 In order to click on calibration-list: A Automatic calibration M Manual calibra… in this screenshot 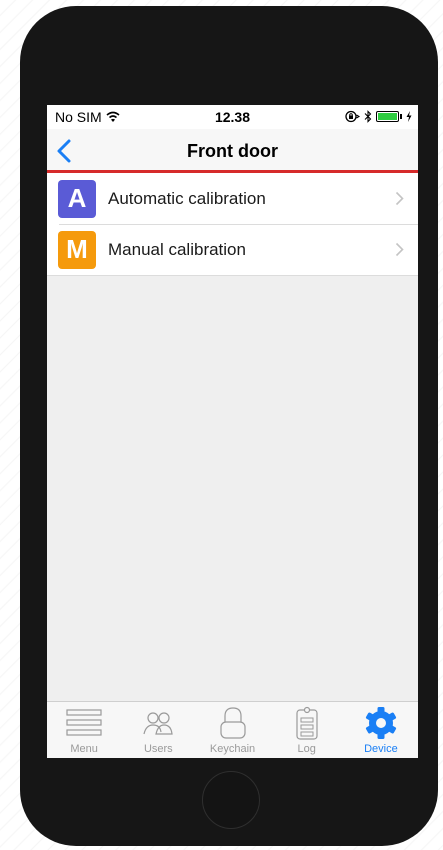, I will do `click(232, 224)`.